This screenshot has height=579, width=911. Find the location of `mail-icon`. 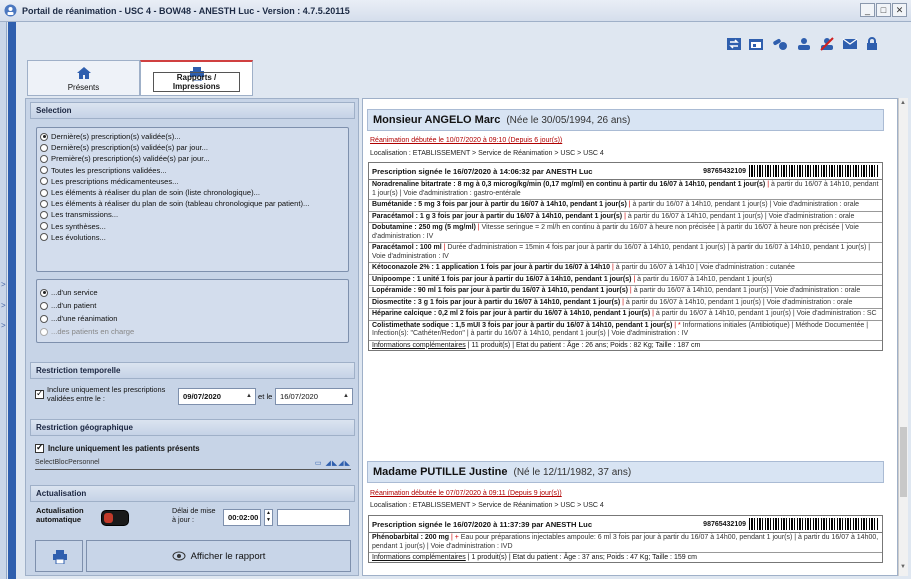

mail-icon is located at coordinates (850, 44).